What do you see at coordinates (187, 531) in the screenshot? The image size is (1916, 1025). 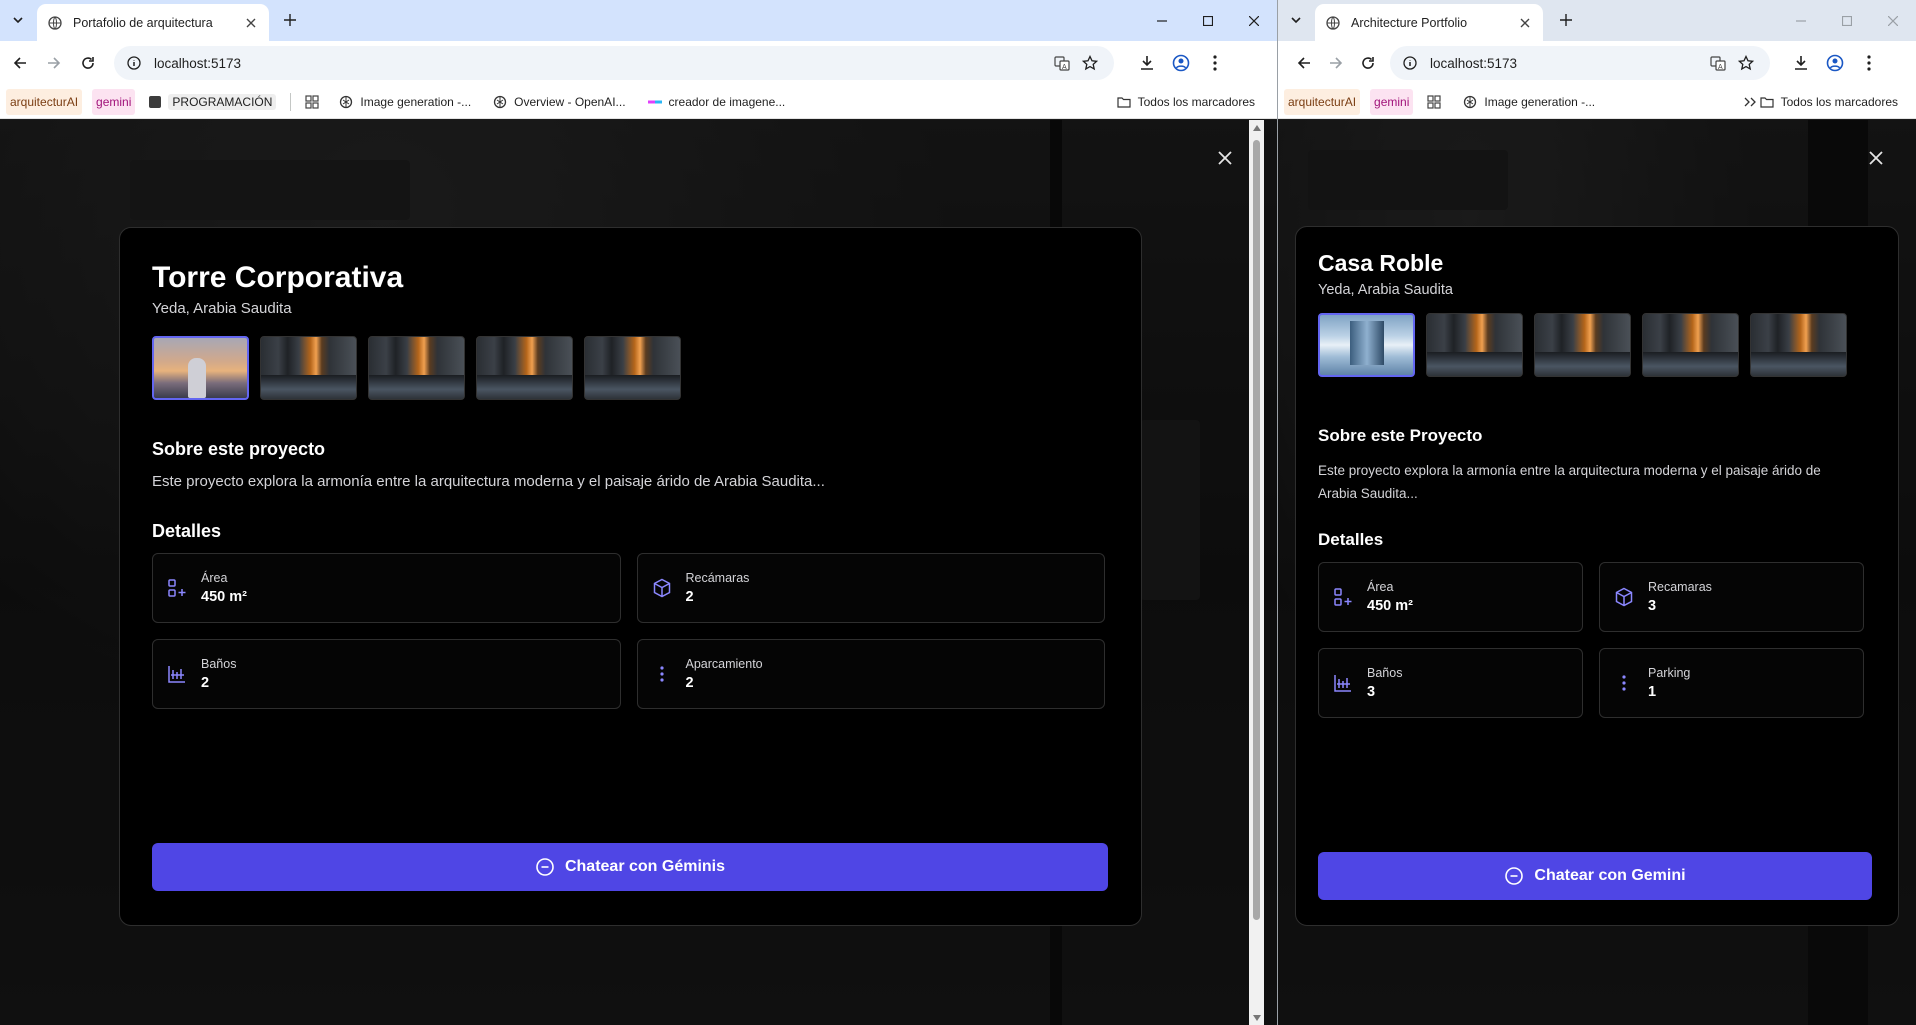 I see `details-title: Detalles` at bounding box center [187, 531].